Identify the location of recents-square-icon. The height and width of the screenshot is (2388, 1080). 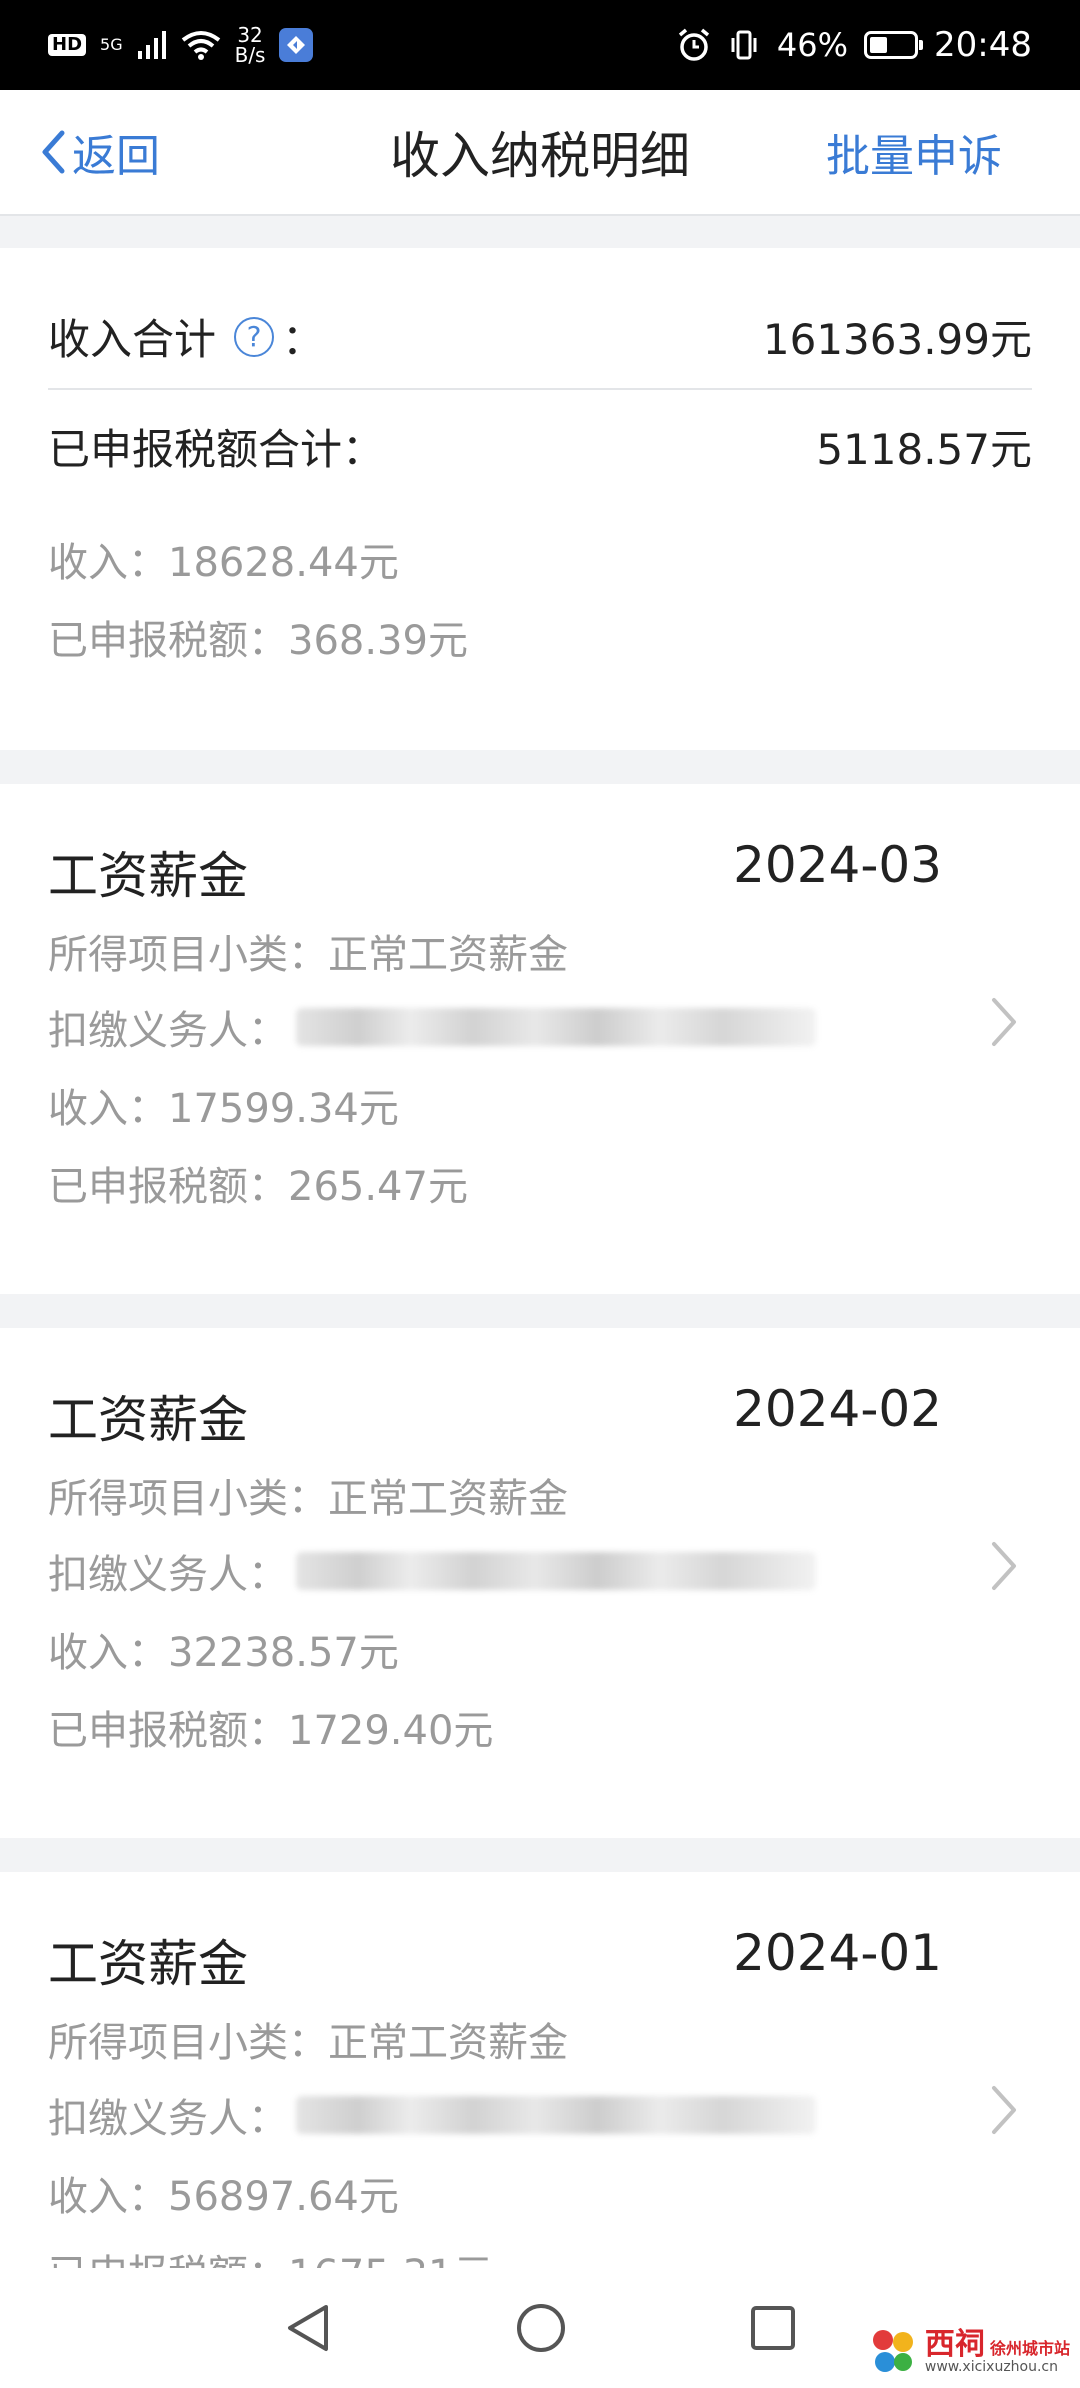
(773, 2328).